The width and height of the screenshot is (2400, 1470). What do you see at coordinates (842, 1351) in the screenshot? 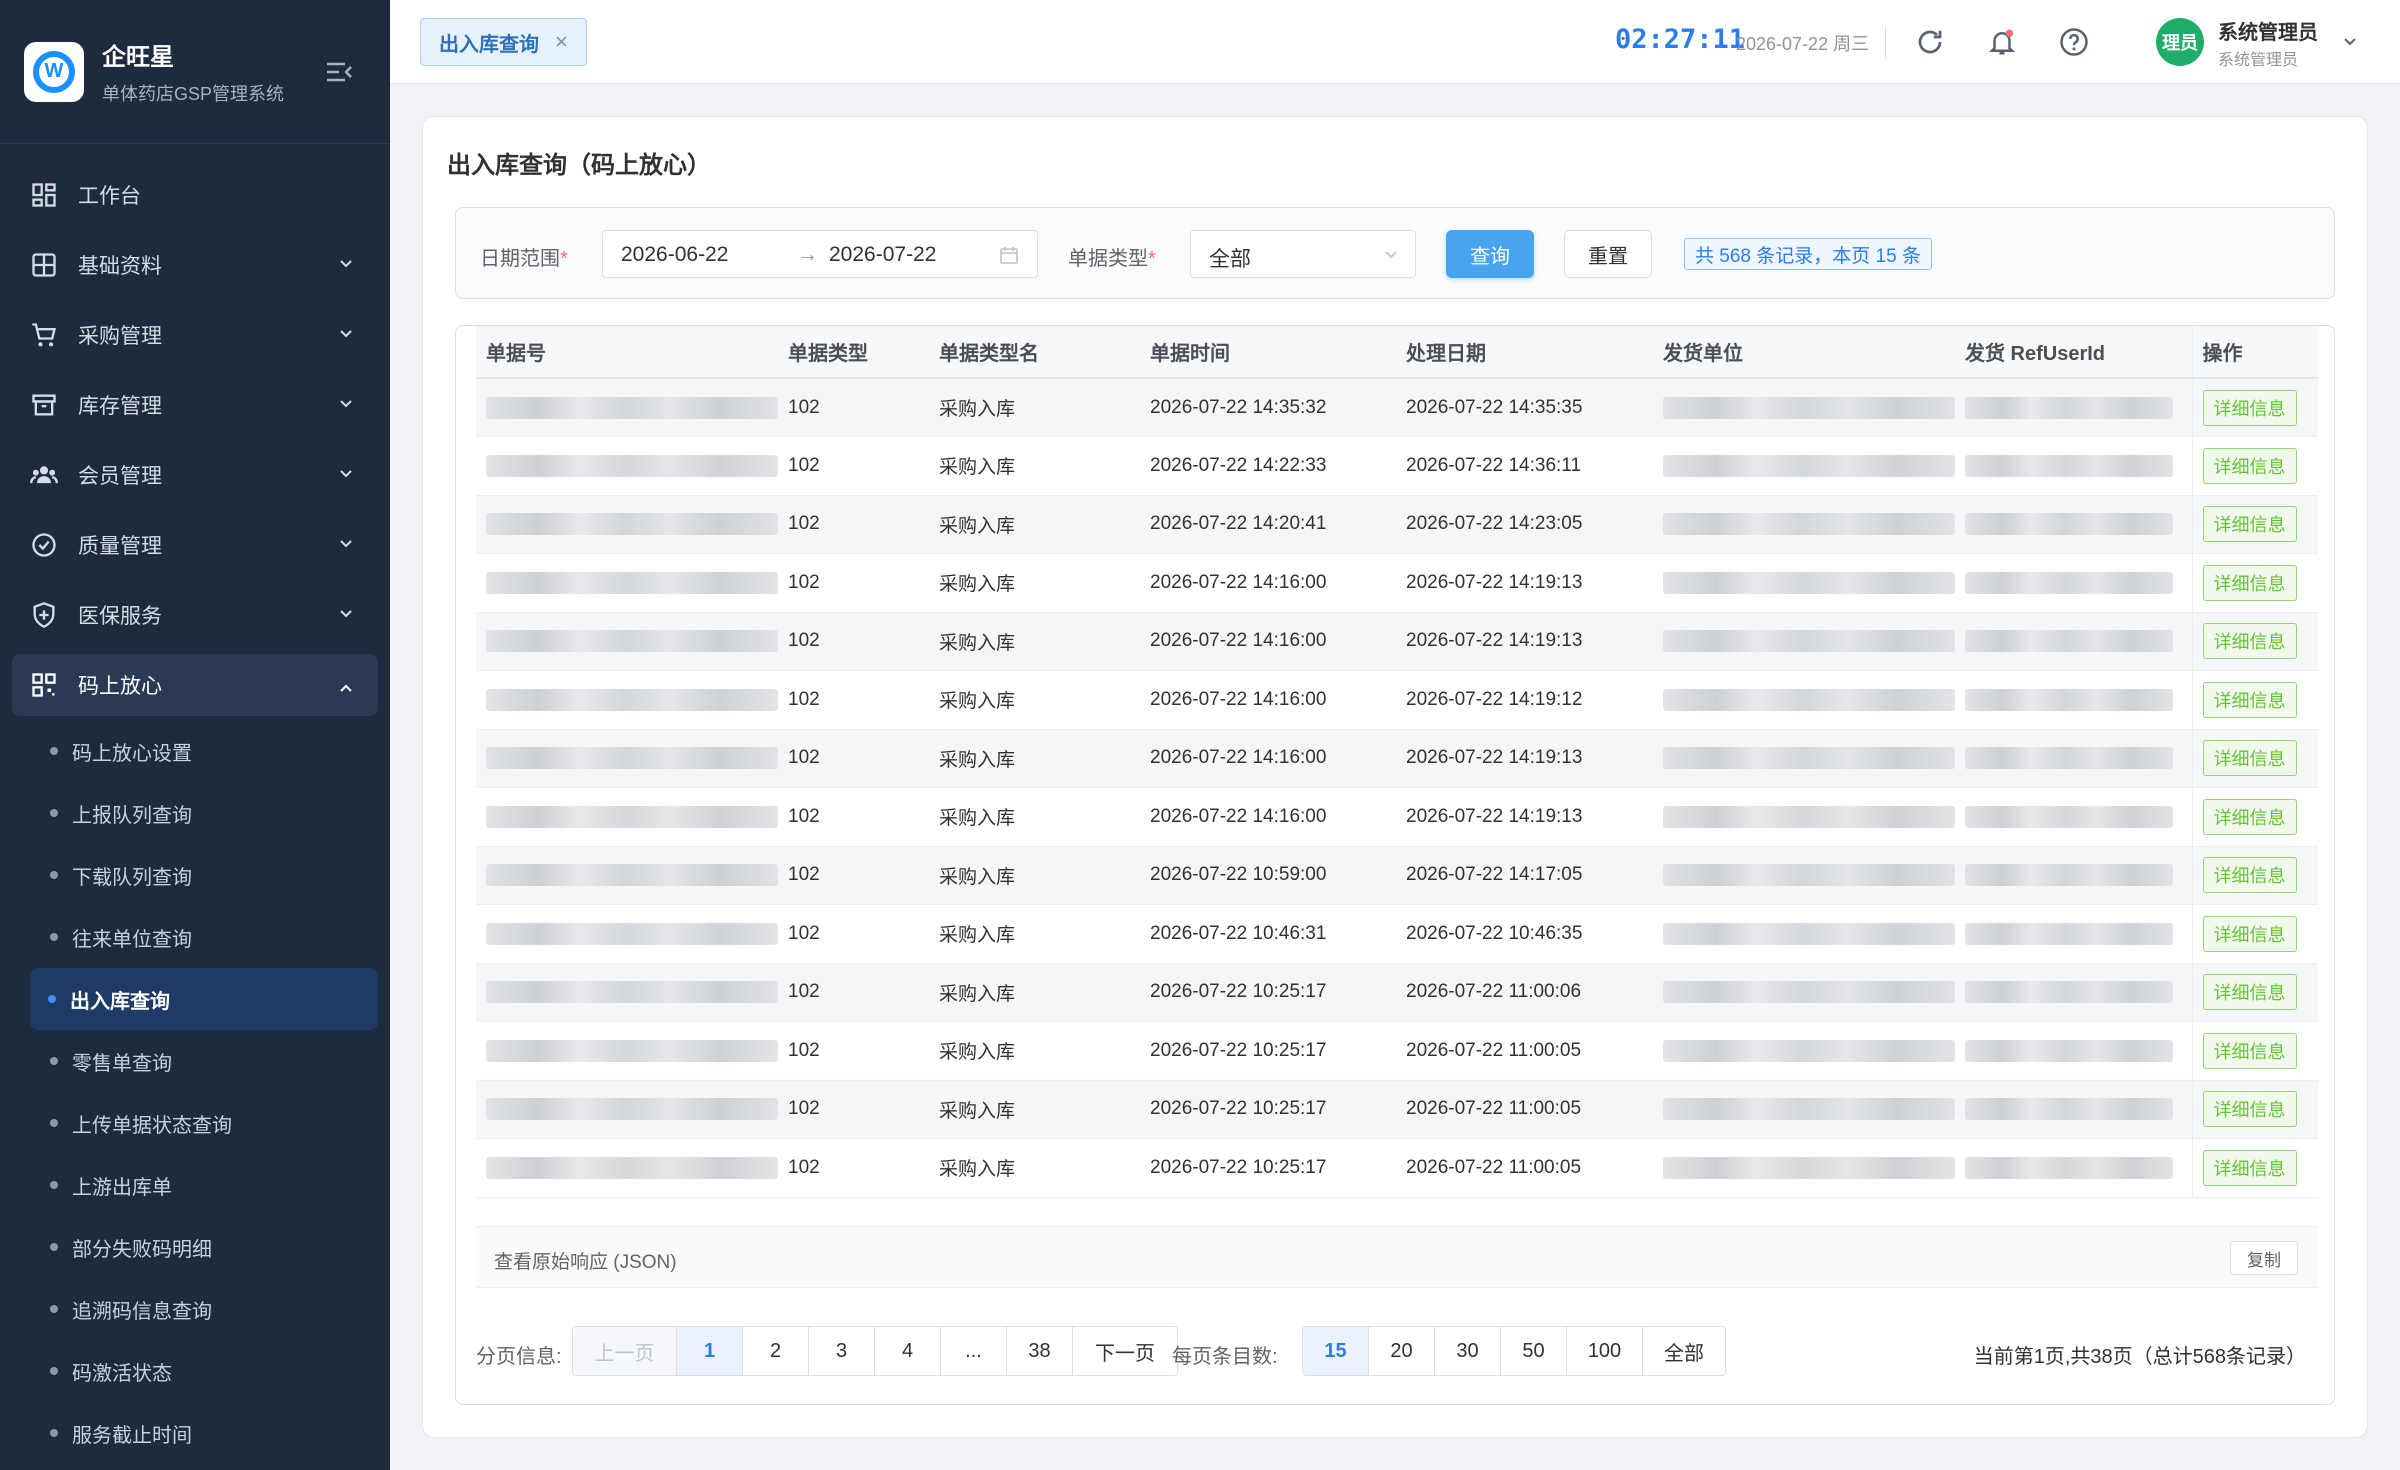
I see `page-button-3: 3` at bounding box center [842, 1351].